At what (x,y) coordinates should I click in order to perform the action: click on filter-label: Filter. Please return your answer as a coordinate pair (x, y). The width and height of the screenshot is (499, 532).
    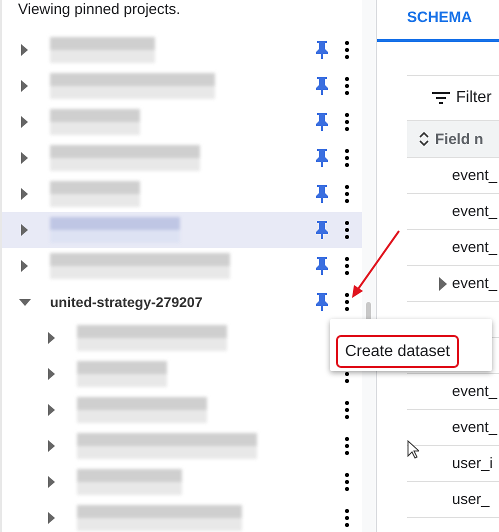
    Looking at the image, I should click on (474, 98).